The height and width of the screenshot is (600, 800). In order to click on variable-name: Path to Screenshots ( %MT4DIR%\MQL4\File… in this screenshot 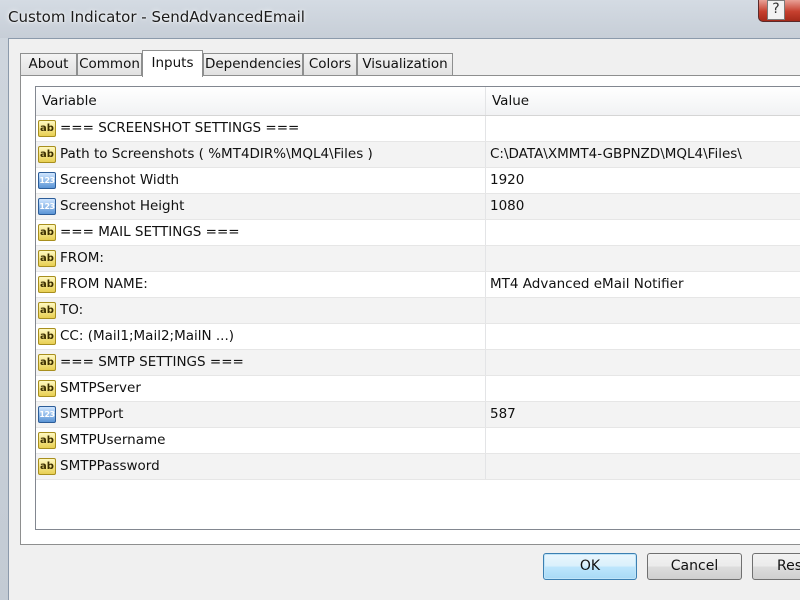, I will do `click(216, 154)`.